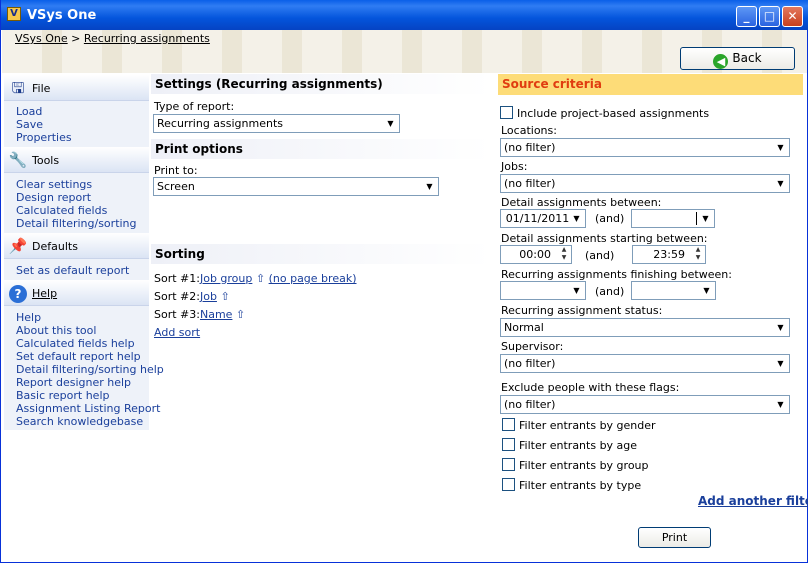 This screenshot has width=808, height=563. Describe the element at coordinates (508, 444) in the screenshot. I see `filter-age-checkbox` at that location.